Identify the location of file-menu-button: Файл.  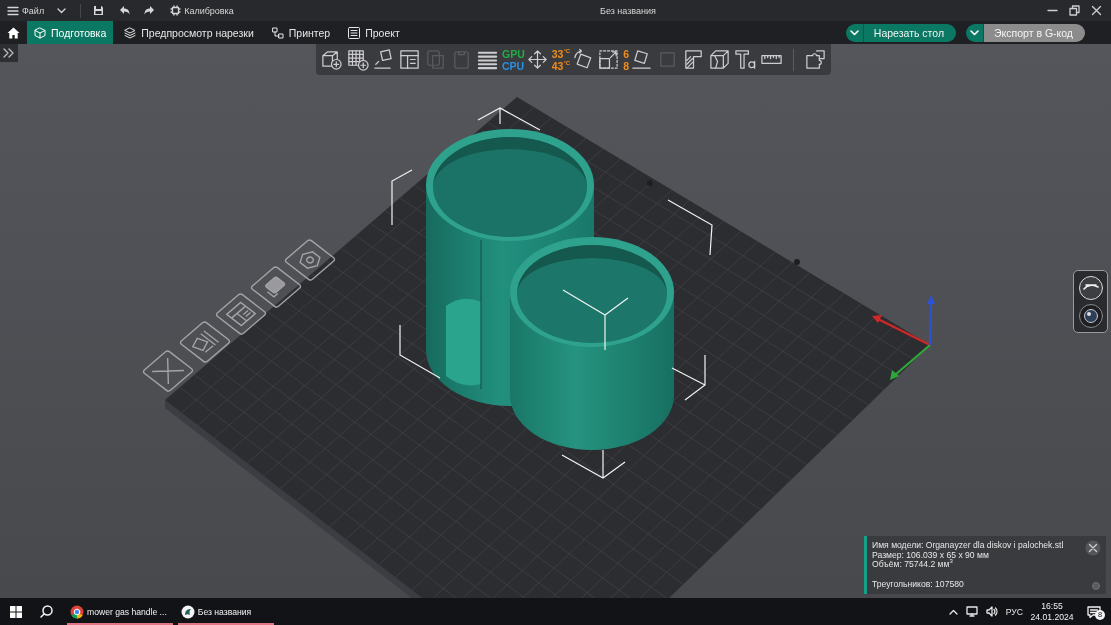
(26, 10).